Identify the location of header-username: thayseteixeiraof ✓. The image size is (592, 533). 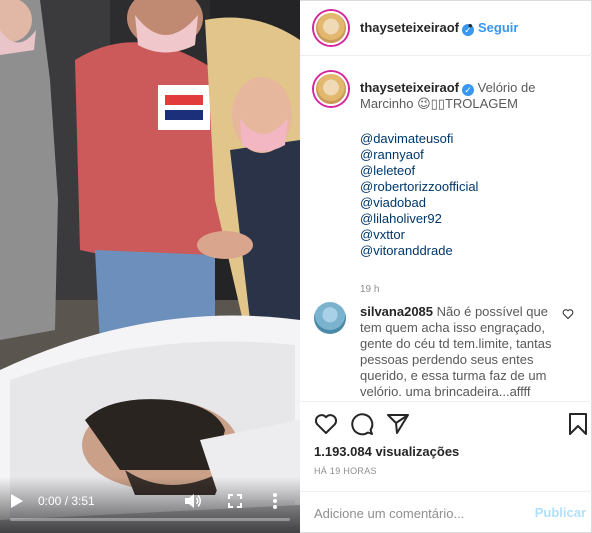
(417, 28).